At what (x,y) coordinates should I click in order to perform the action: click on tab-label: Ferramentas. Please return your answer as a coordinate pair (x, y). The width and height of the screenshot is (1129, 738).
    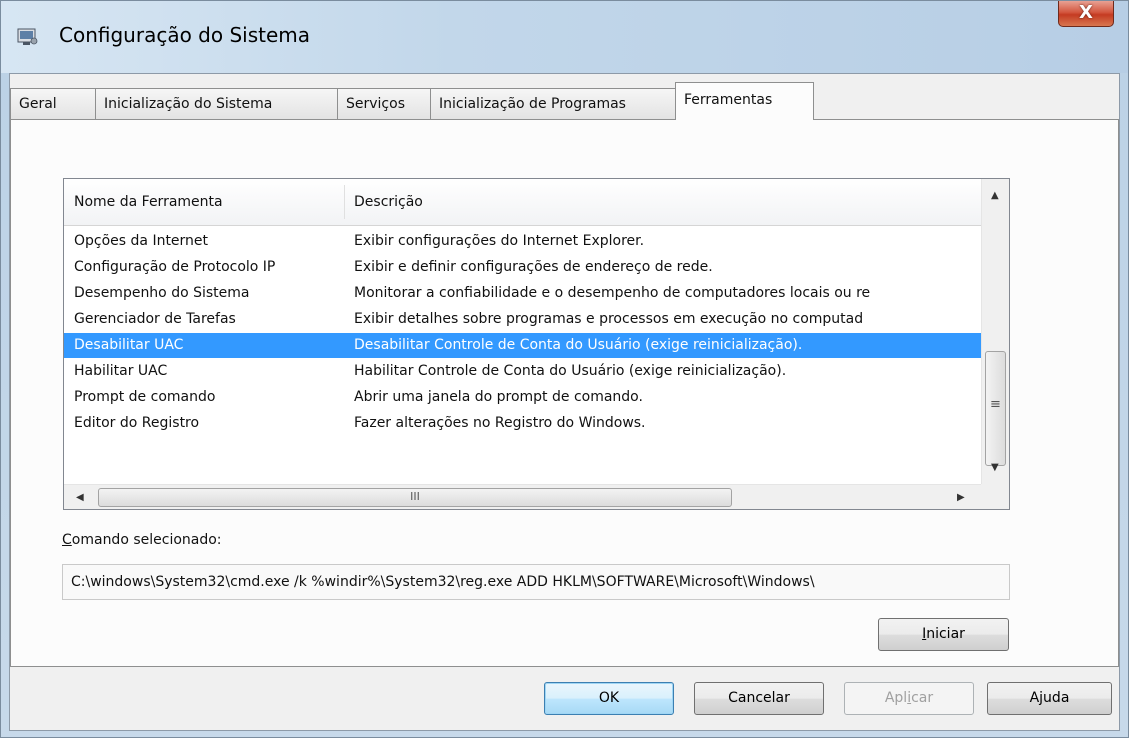
    Looking at the image, I should click on (728, 100).